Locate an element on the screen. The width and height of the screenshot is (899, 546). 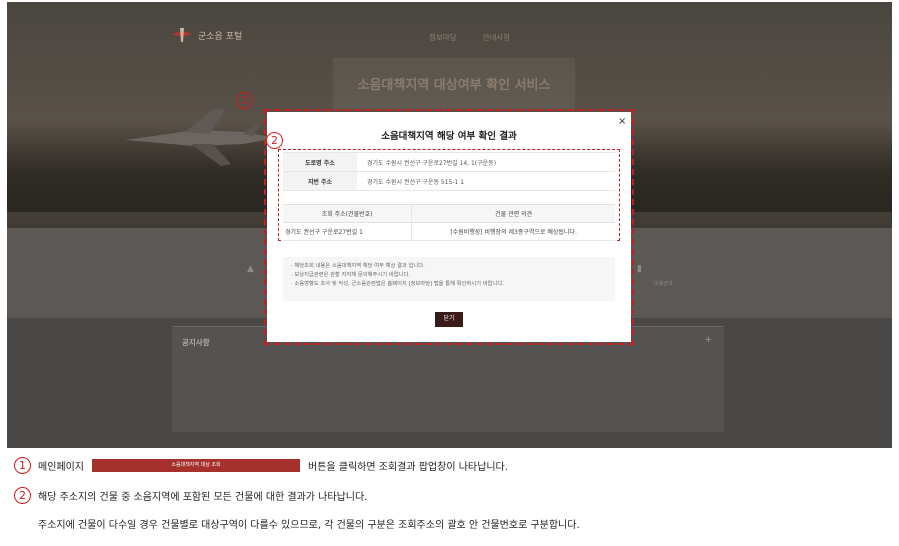
column-header: 건물 관련 의견 is located at coordinates (513, 213).